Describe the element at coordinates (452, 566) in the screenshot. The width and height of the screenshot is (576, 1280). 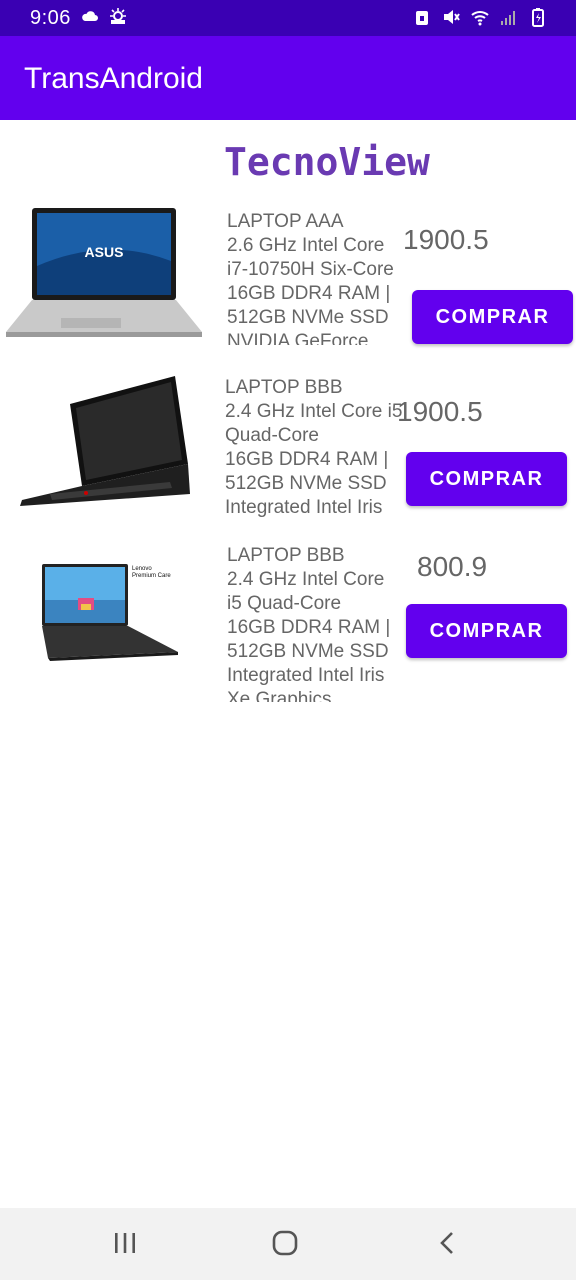
I see `product-price: 800.9` at that location.